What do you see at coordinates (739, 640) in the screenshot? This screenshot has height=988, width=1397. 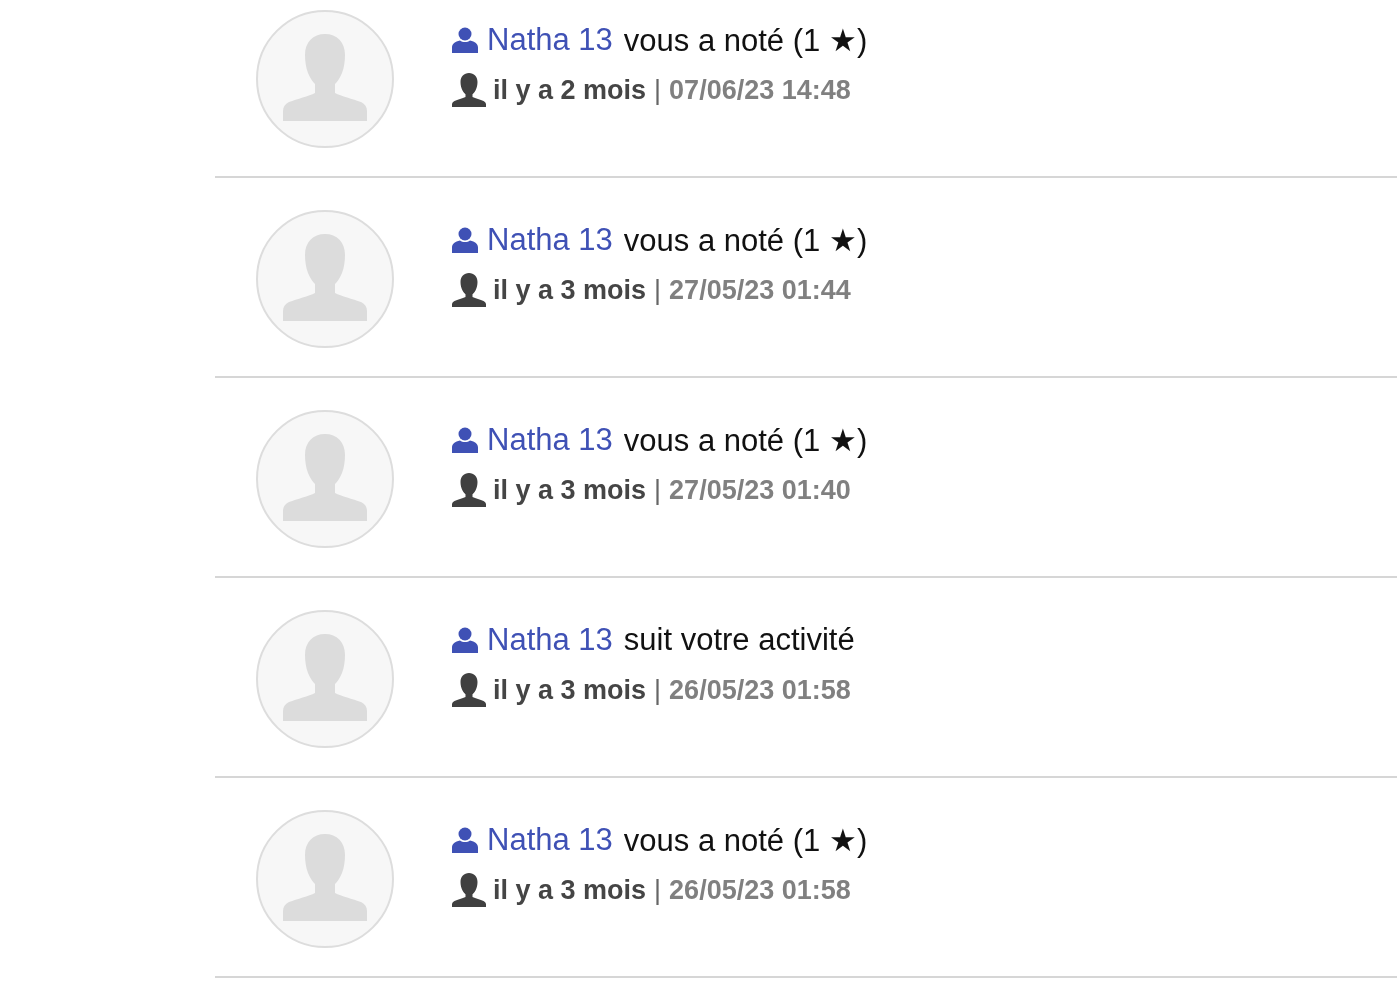 I see `notification-text: suit votre activité` at bounding box center [739, 640].